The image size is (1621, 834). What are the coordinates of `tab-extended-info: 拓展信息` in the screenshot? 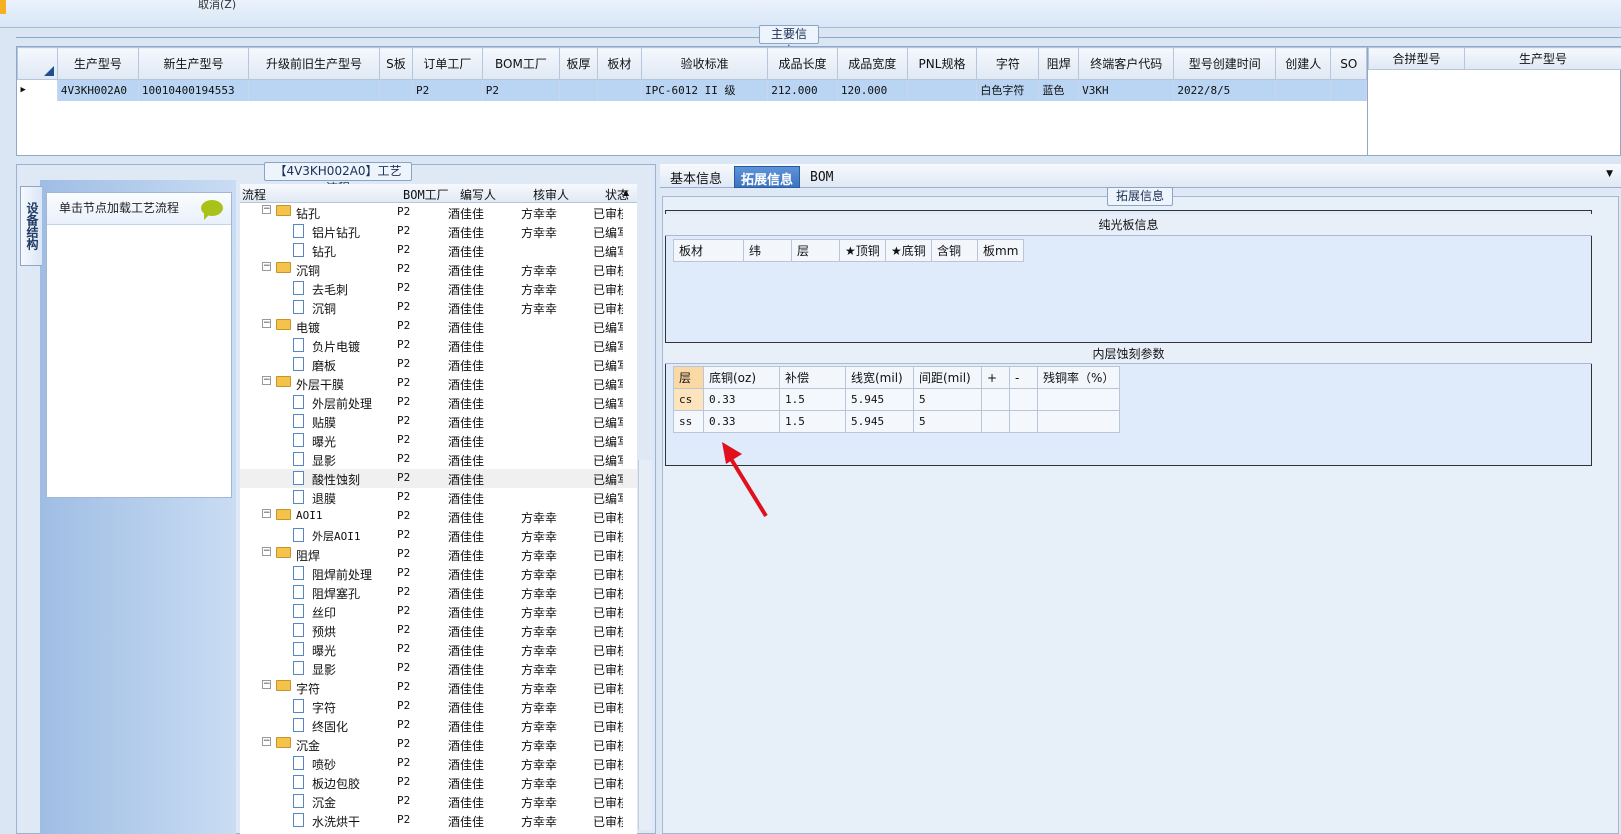 It's located at (767, 177).